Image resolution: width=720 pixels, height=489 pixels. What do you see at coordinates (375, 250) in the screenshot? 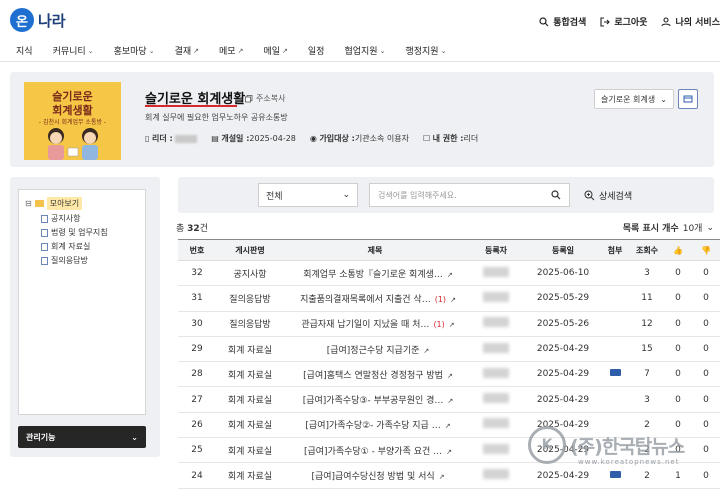
I see `header-title: 제목` at bounding box center [375, 250].